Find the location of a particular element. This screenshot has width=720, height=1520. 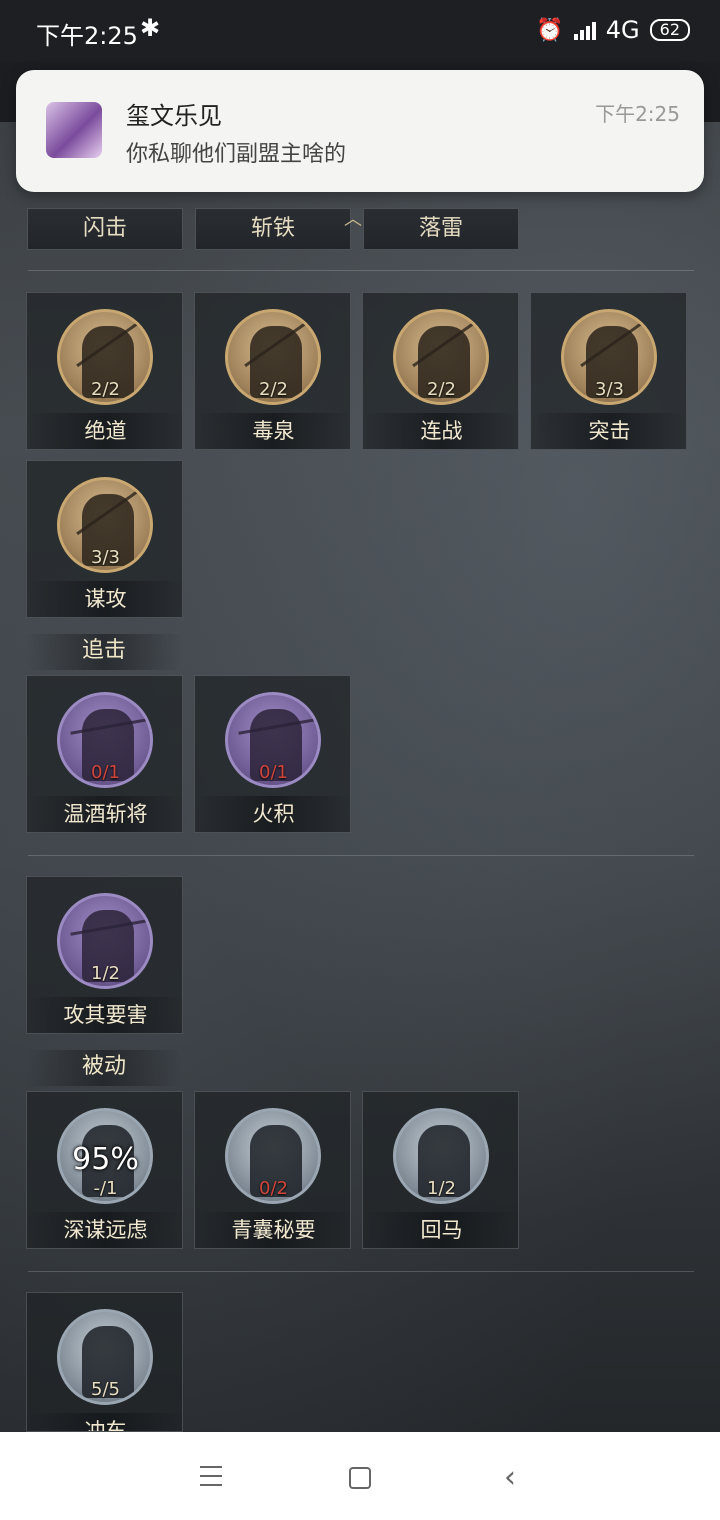

signal-icon is located at coordinates (584, 30).